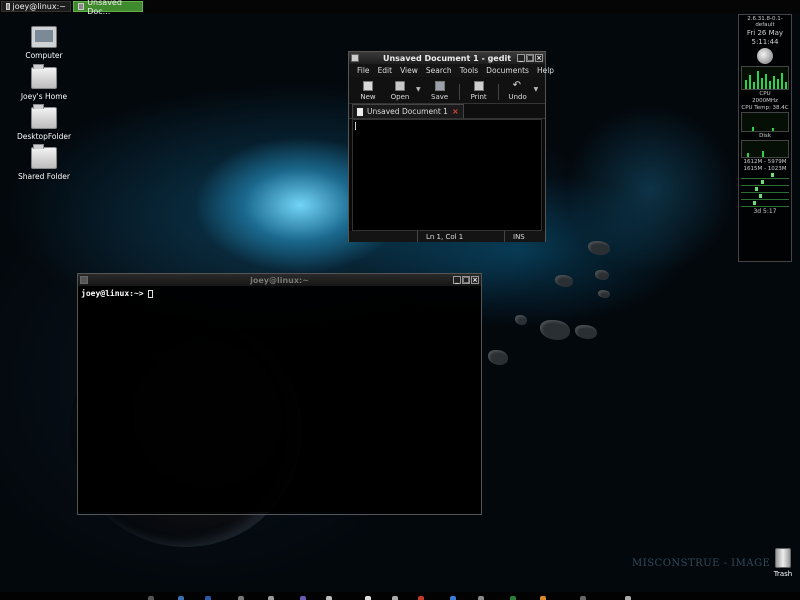 Image resolution: width=800 pixels, height=600 pixels. What do you see at coordinates (440, 97) in the screenshot?
I see `save-label: Save` at bounding box center [440, 97].